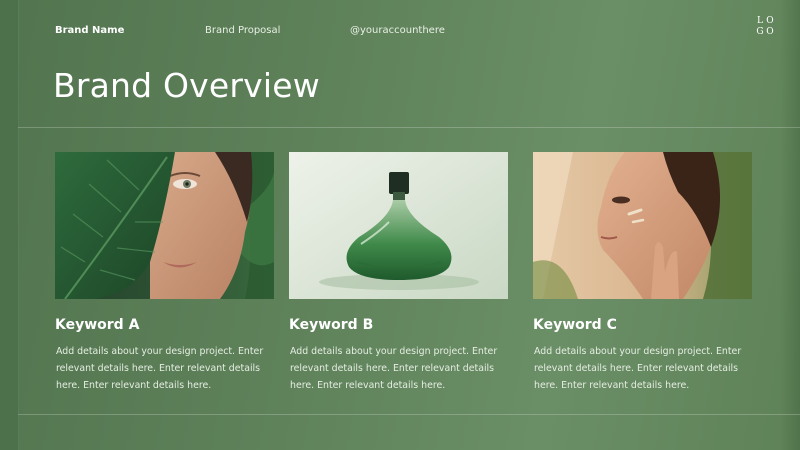 The width and height of the screenshot is (800, 450). I want to click on brand-name: Brand Name, so click(90, 30).